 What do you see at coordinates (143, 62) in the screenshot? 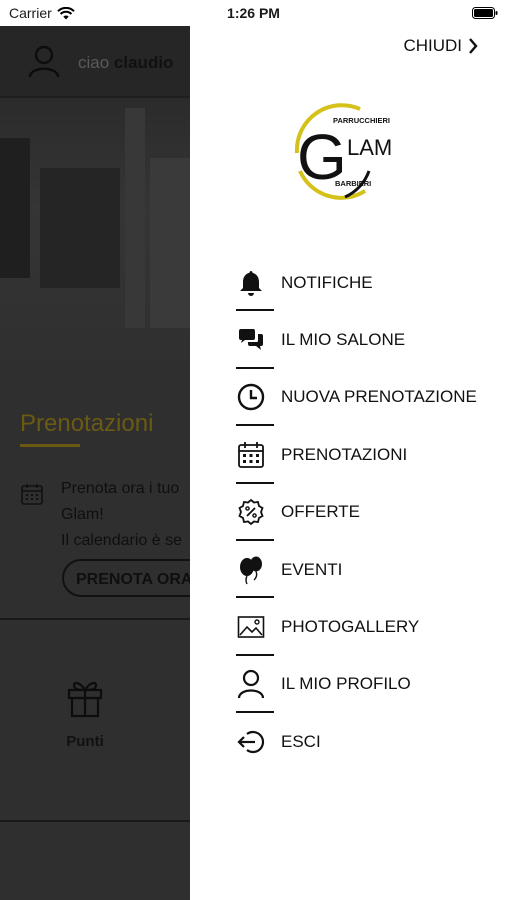
I see `user-name: claudio` at bounding box center [143, 62].